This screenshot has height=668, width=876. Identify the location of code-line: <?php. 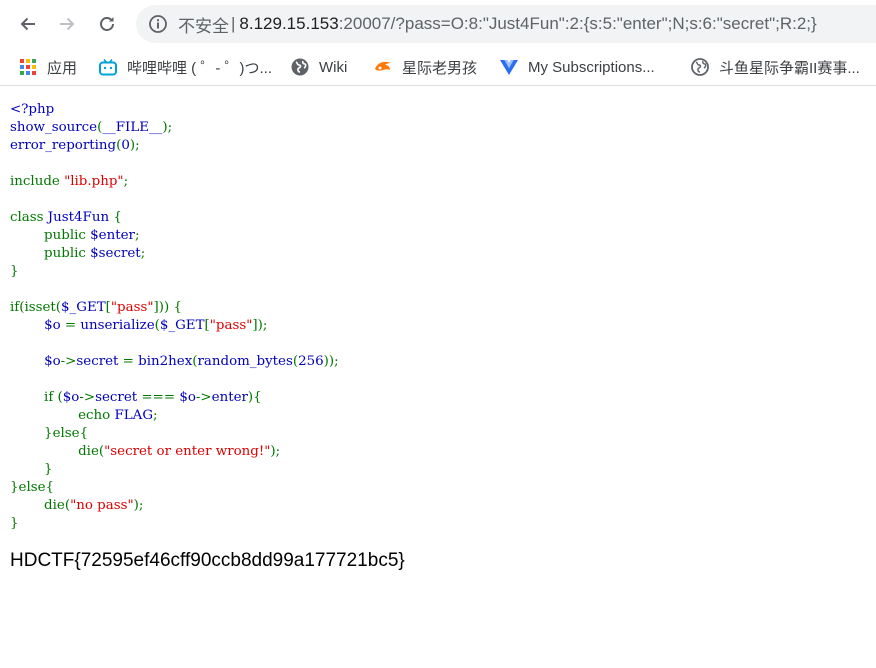
(174, 110).